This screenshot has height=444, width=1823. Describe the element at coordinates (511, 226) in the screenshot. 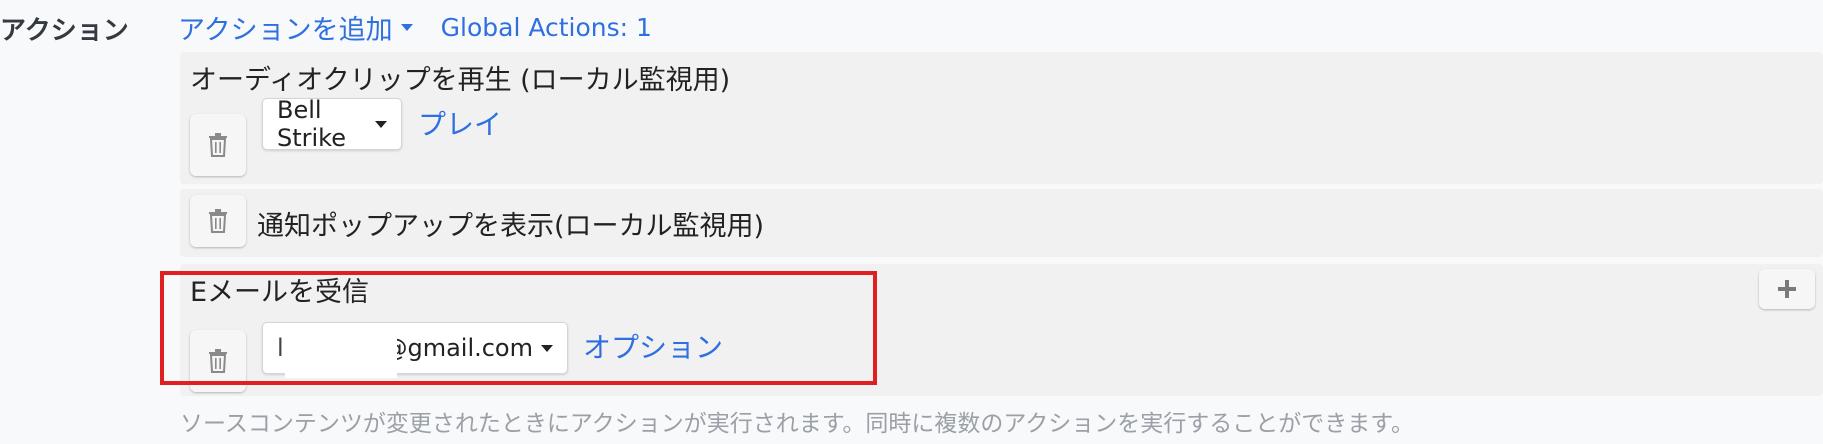

I see `action-title: 通知ポップアップを表示(ローカル監視用)` at that location.